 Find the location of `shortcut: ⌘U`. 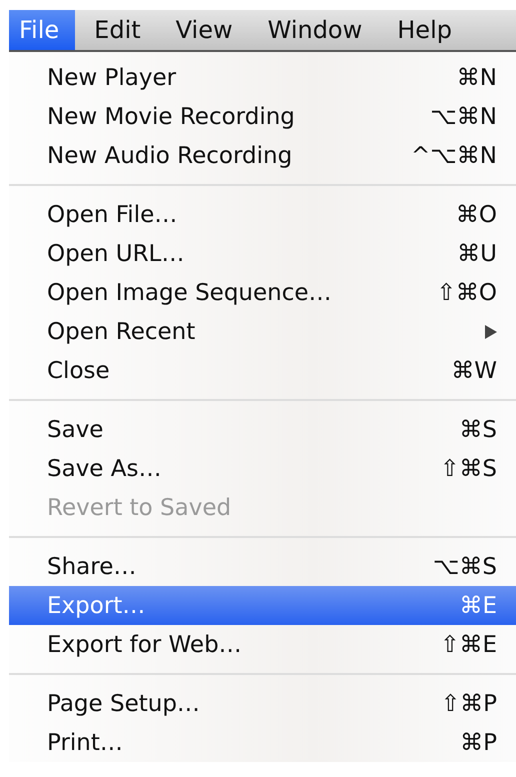

shortcut: ⌘U is located at coordinates (477, 253).